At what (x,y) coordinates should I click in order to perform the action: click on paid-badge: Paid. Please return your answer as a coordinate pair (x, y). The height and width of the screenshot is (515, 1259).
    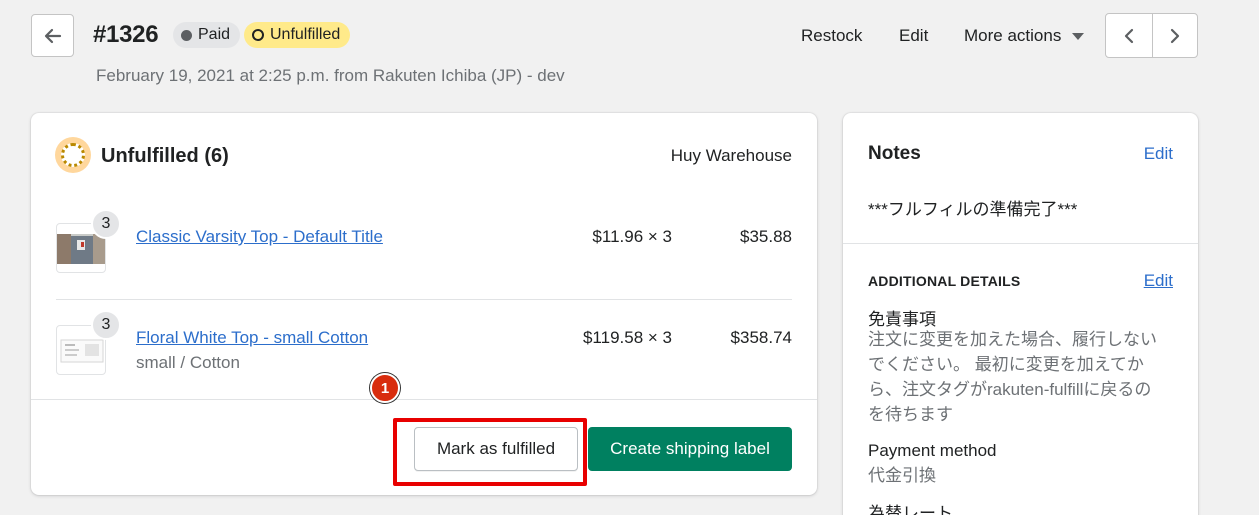
    Looking at the image, I should click on (207, 35).